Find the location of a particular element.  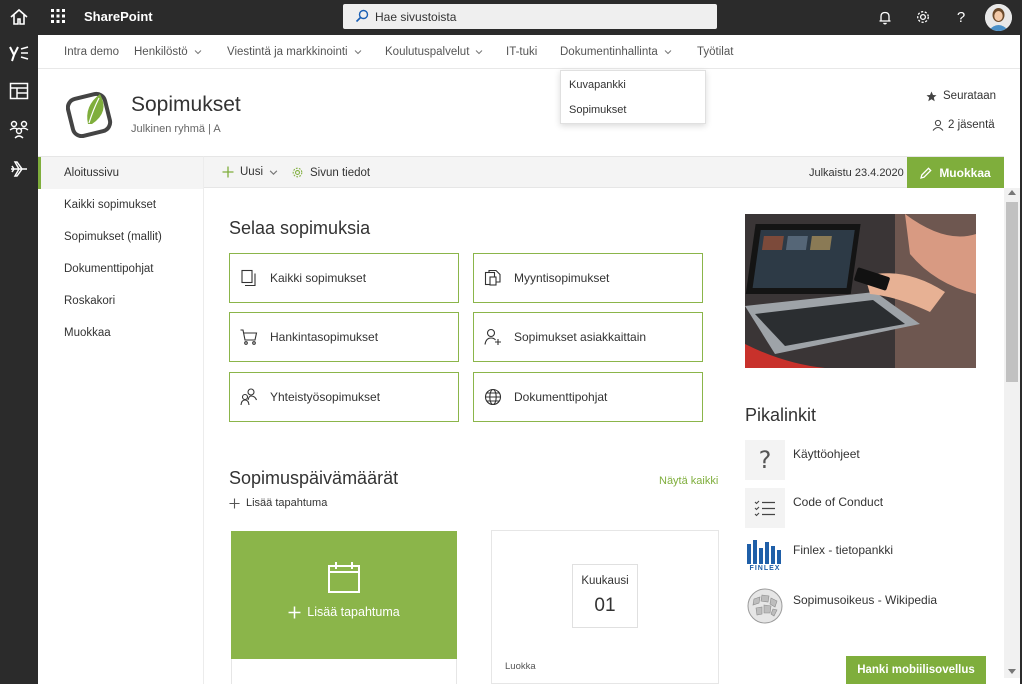

nav-item-dokumentinhallinta: Dokumentinhallinta is located at coordinates (616, 52).